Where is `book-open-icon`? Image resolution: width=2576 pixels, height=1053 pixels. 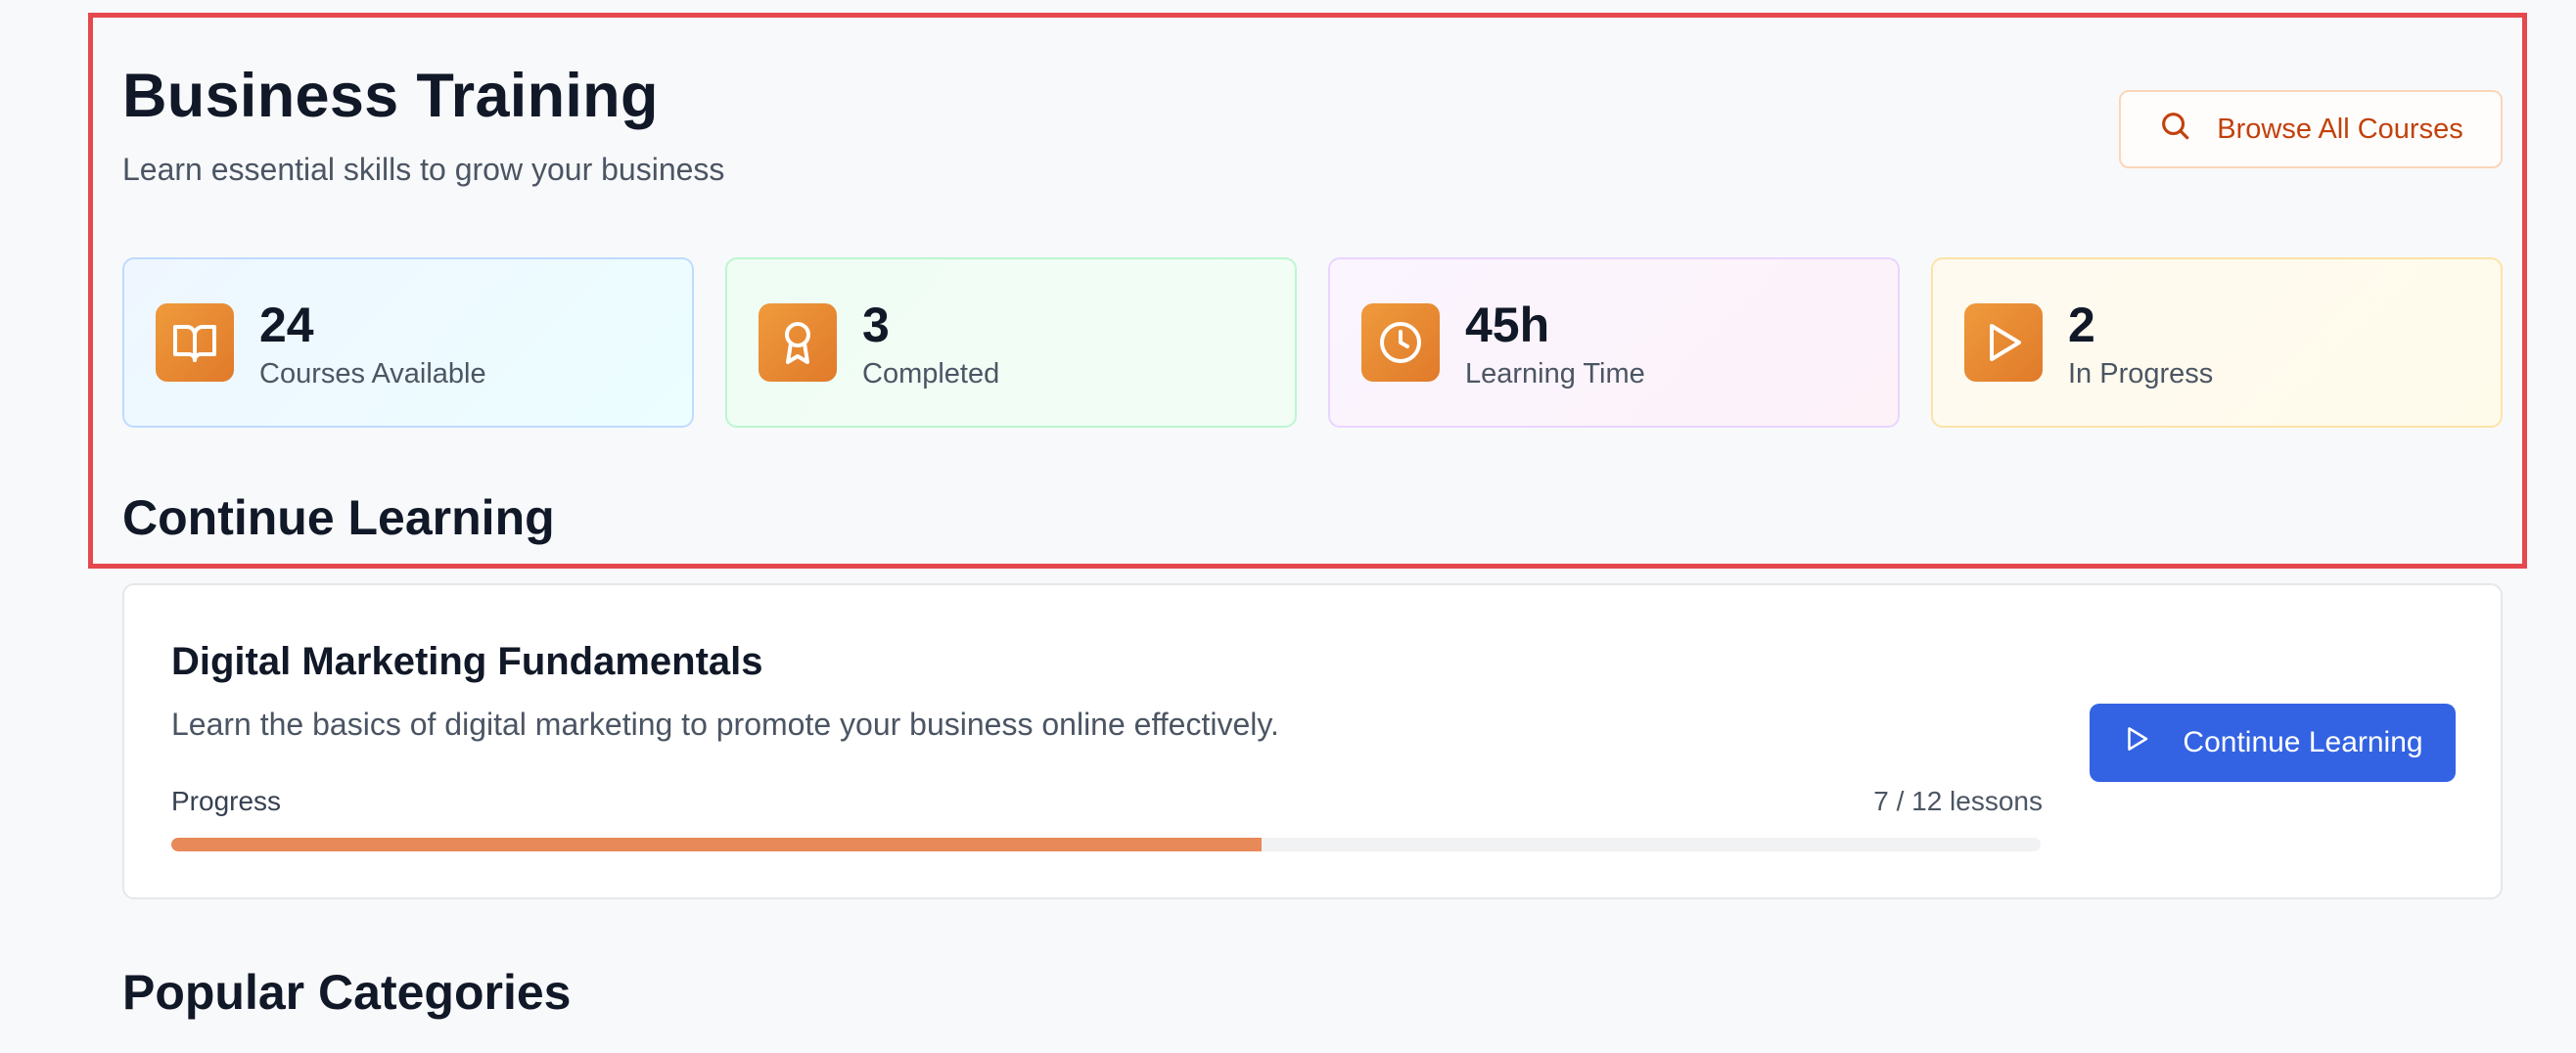 book-open-icon is located at coordinates (195, 342).